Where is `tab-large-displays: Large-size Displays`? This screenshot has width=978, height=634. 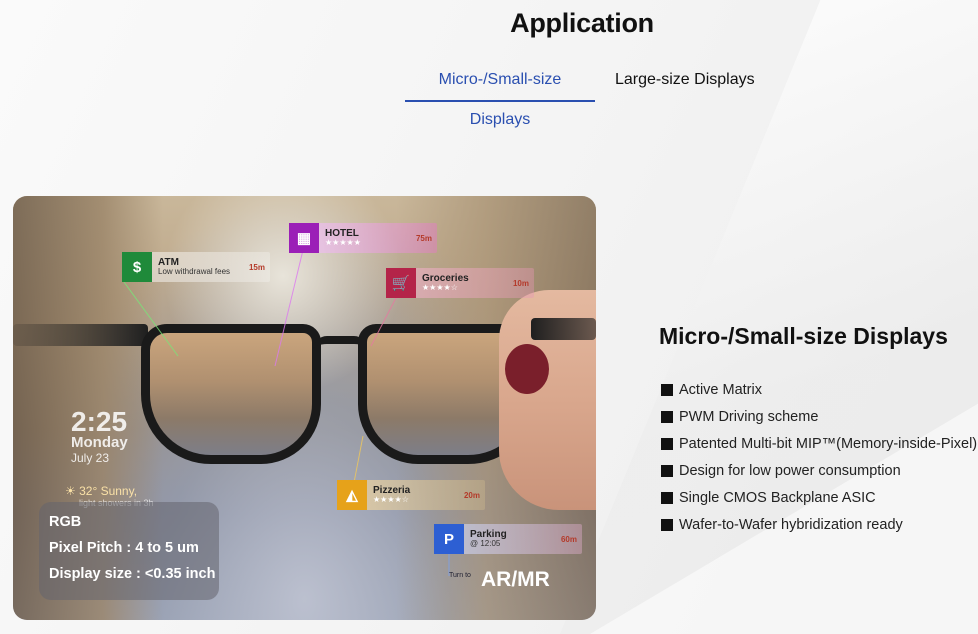
tab-large-displays: Large-size Displays is located at coordinates (685, 81).